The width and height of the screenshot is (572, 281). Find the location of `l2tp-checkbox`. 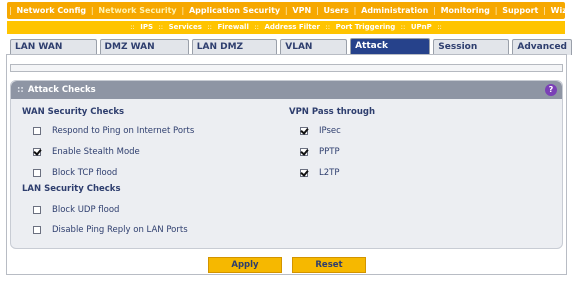

l2tp-checkbox is located at coordinates (304, 173).